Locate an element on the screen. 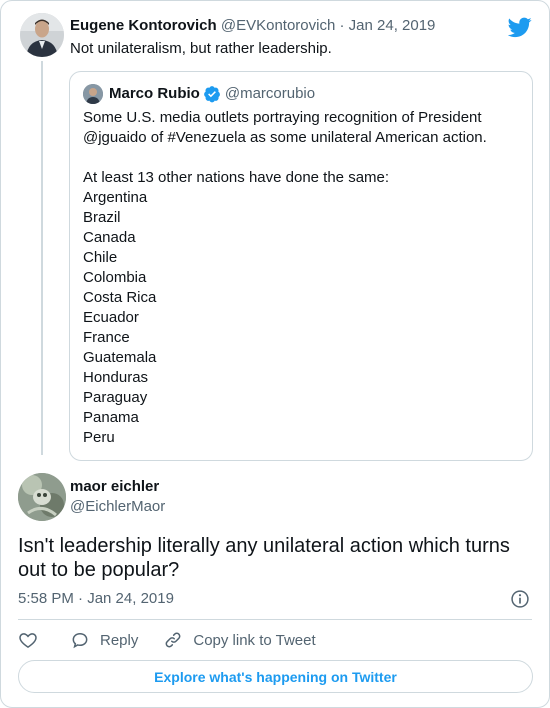 Image resolution: width=550 pixels, height=708 pixels. country-list-item: Paraguay is located at coordinates (115, 397).